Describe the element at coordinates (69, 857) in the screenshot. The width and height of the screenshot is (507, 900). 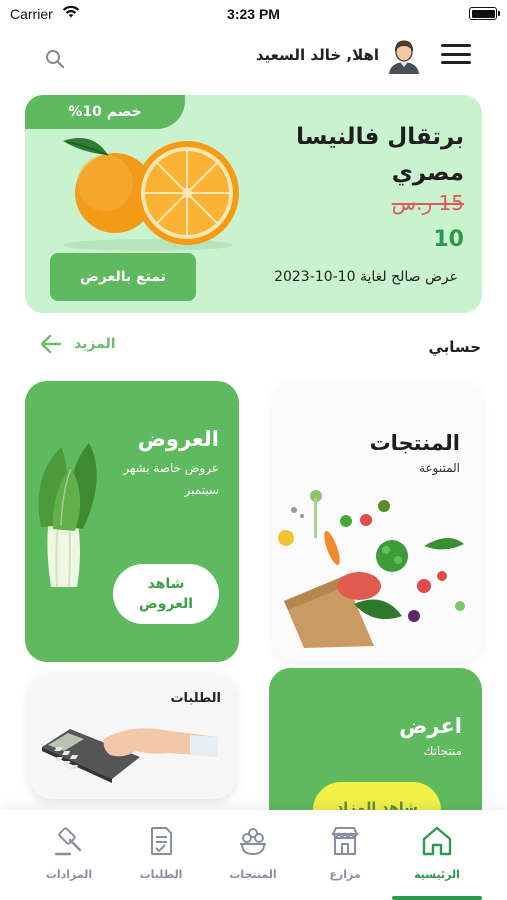
I see `tab-auctions: المزادات` at that location.